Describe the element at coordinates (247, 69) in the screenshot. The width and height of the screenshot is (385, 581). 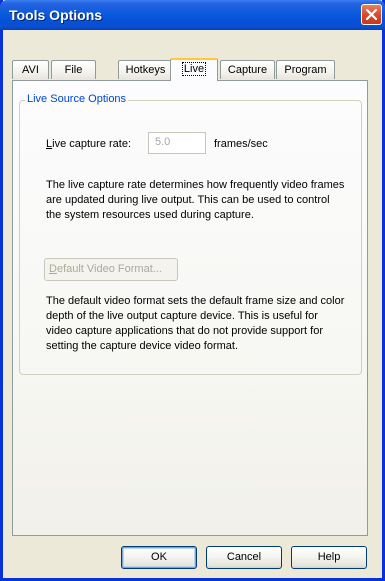
I see `tab-capture: Capture` at that location.